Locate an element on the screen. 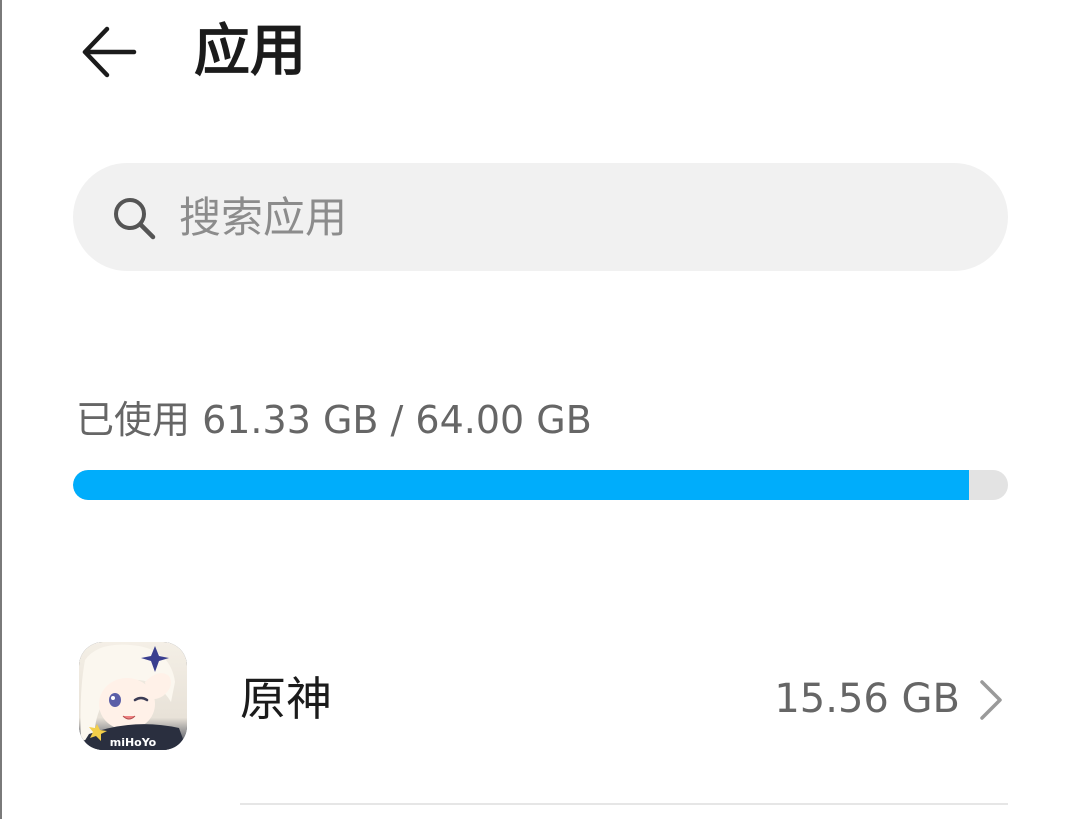 This screenshot has width=1080, height=819. app-name: 原神 is located at coordinates (286, 699).